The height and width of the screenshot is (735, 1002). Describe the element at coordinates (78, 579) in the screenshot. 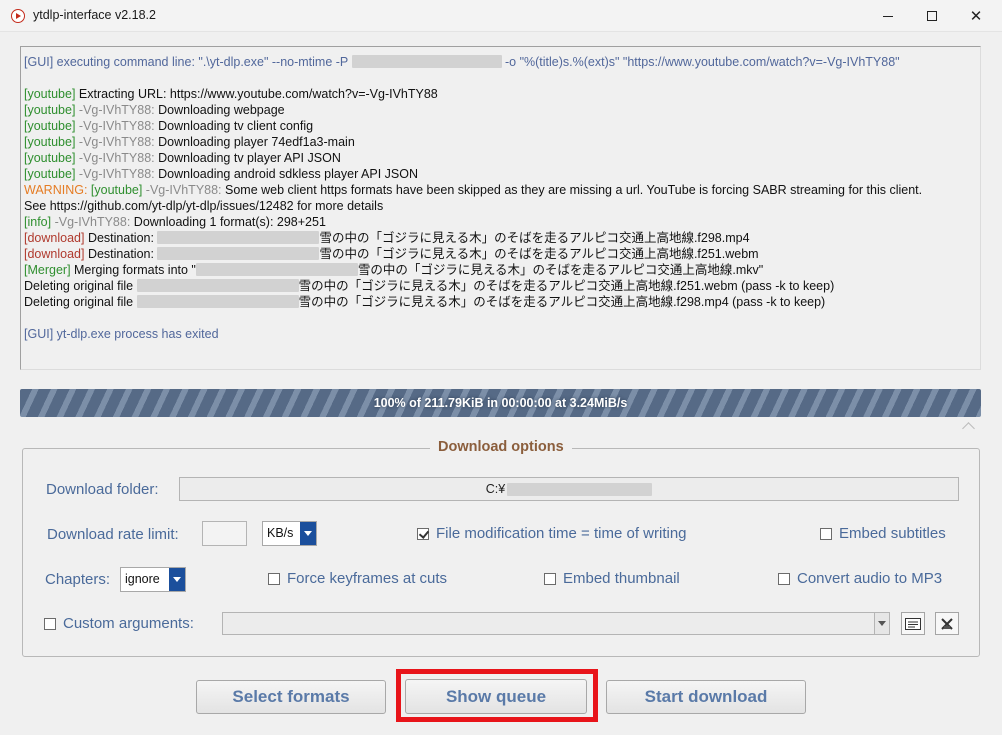

I see `chapters-label: Chapters:` at that location.